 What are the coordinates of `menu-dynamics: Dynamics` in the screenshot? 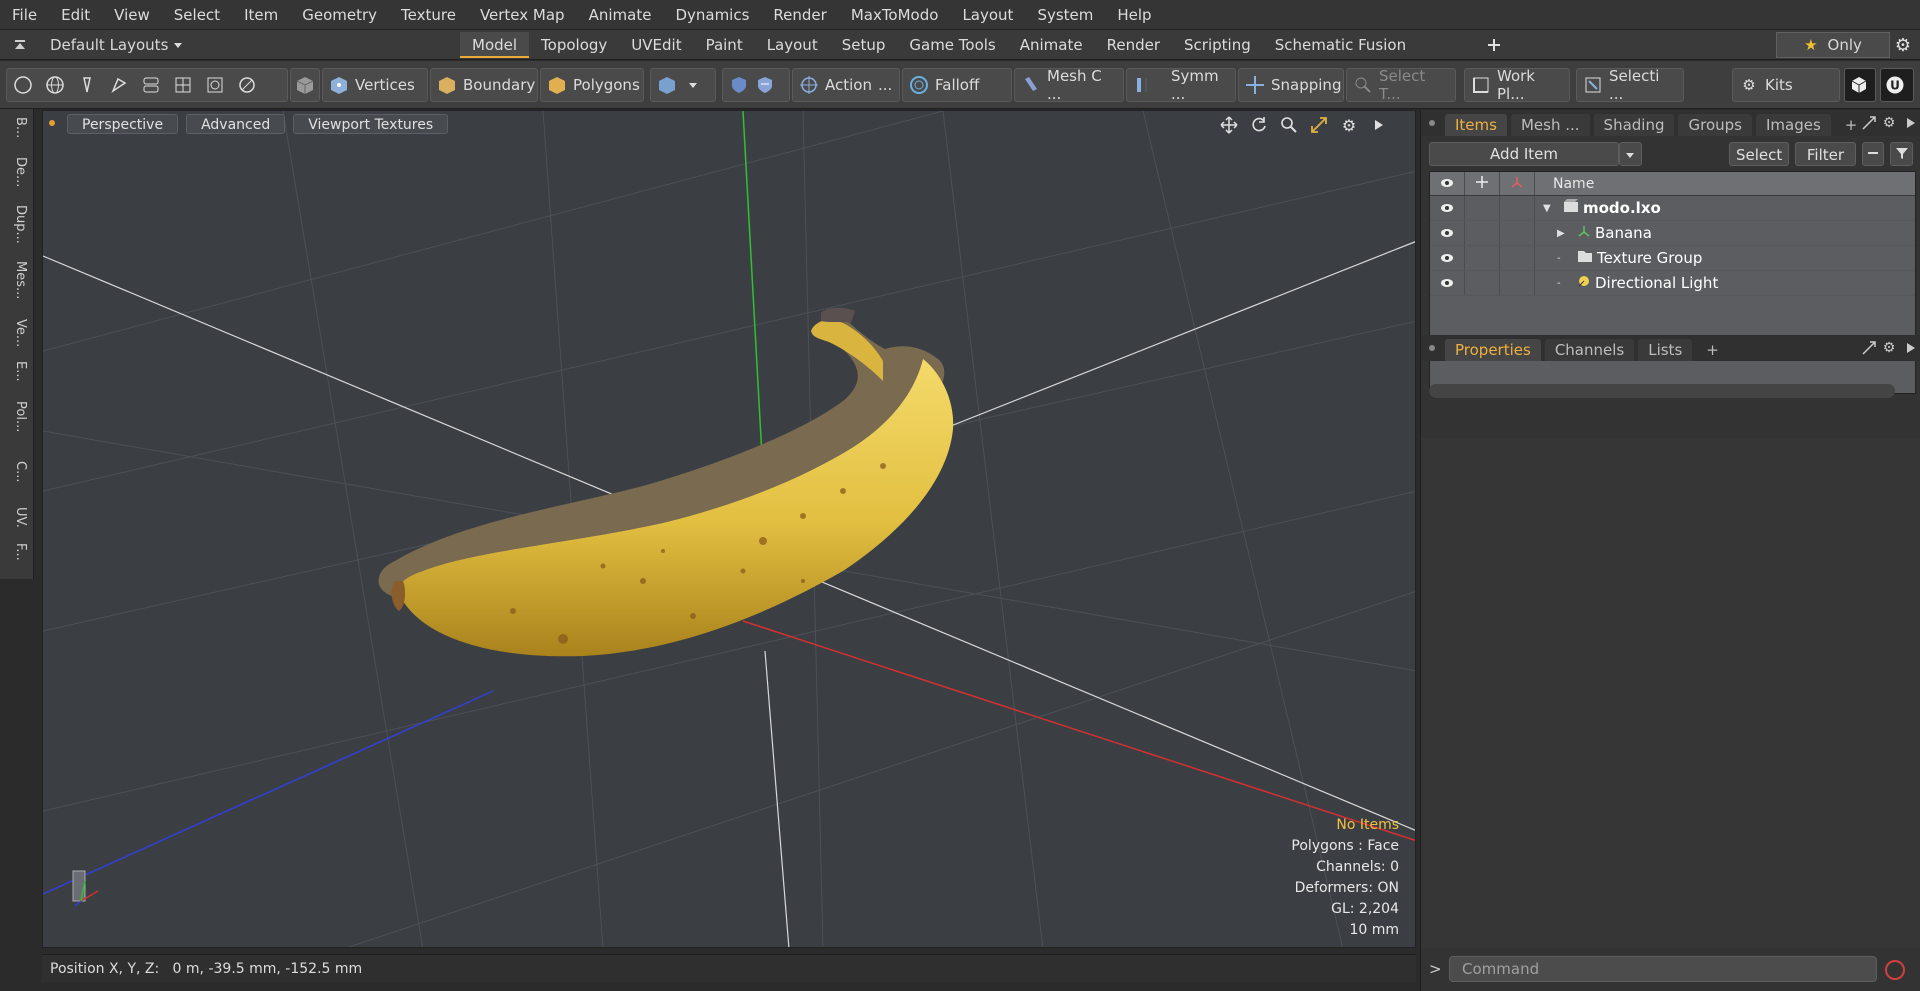 It's located at (712, 15).